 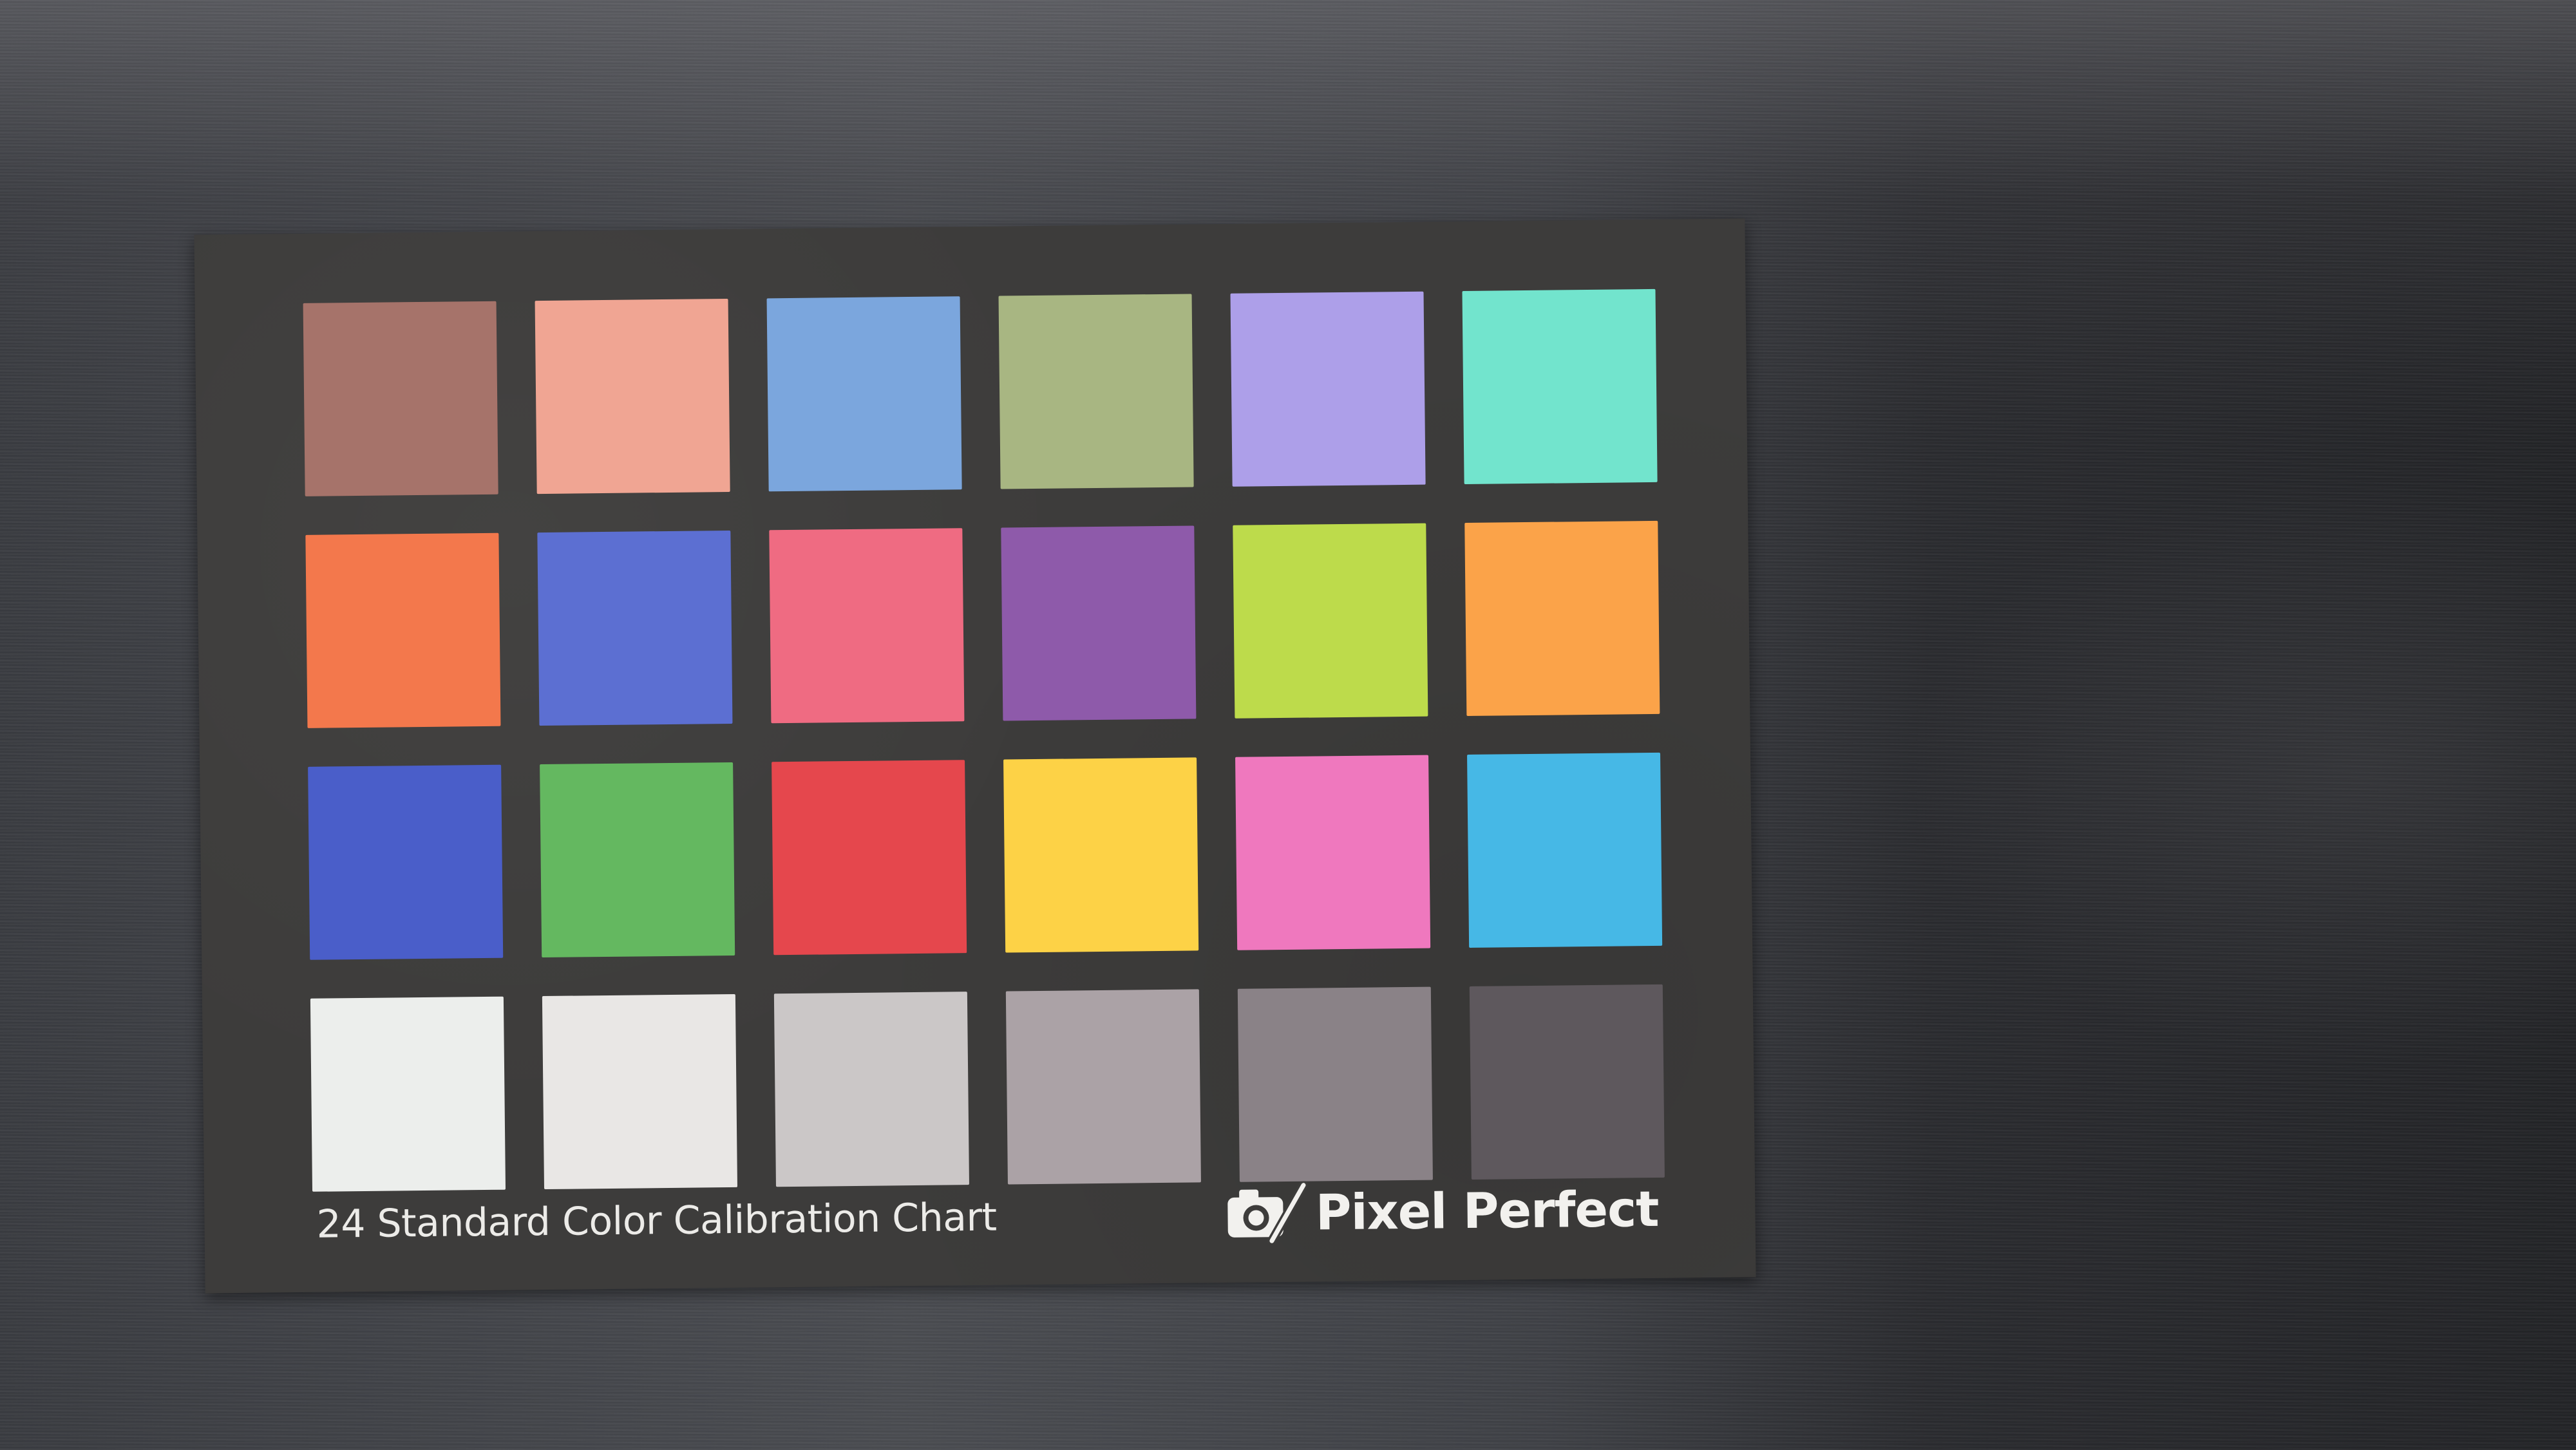 What do you see at coordinates (870, 858) in the screenshot?
I see `color-swatch-r3-c3` at bounding box center [870, 858].